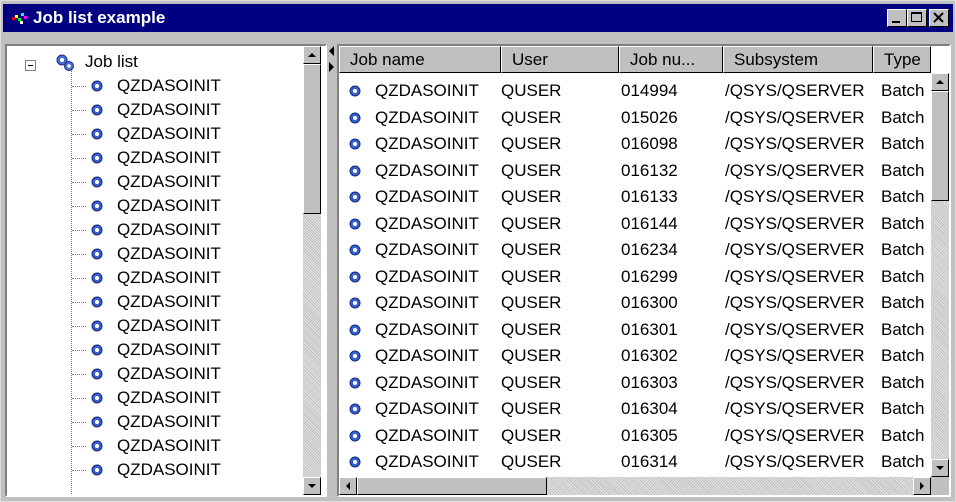  What do you see at coordinates (940, 146) in the screenshot?
I see `table-scroll-thumb` at bounding box center [940, 146].